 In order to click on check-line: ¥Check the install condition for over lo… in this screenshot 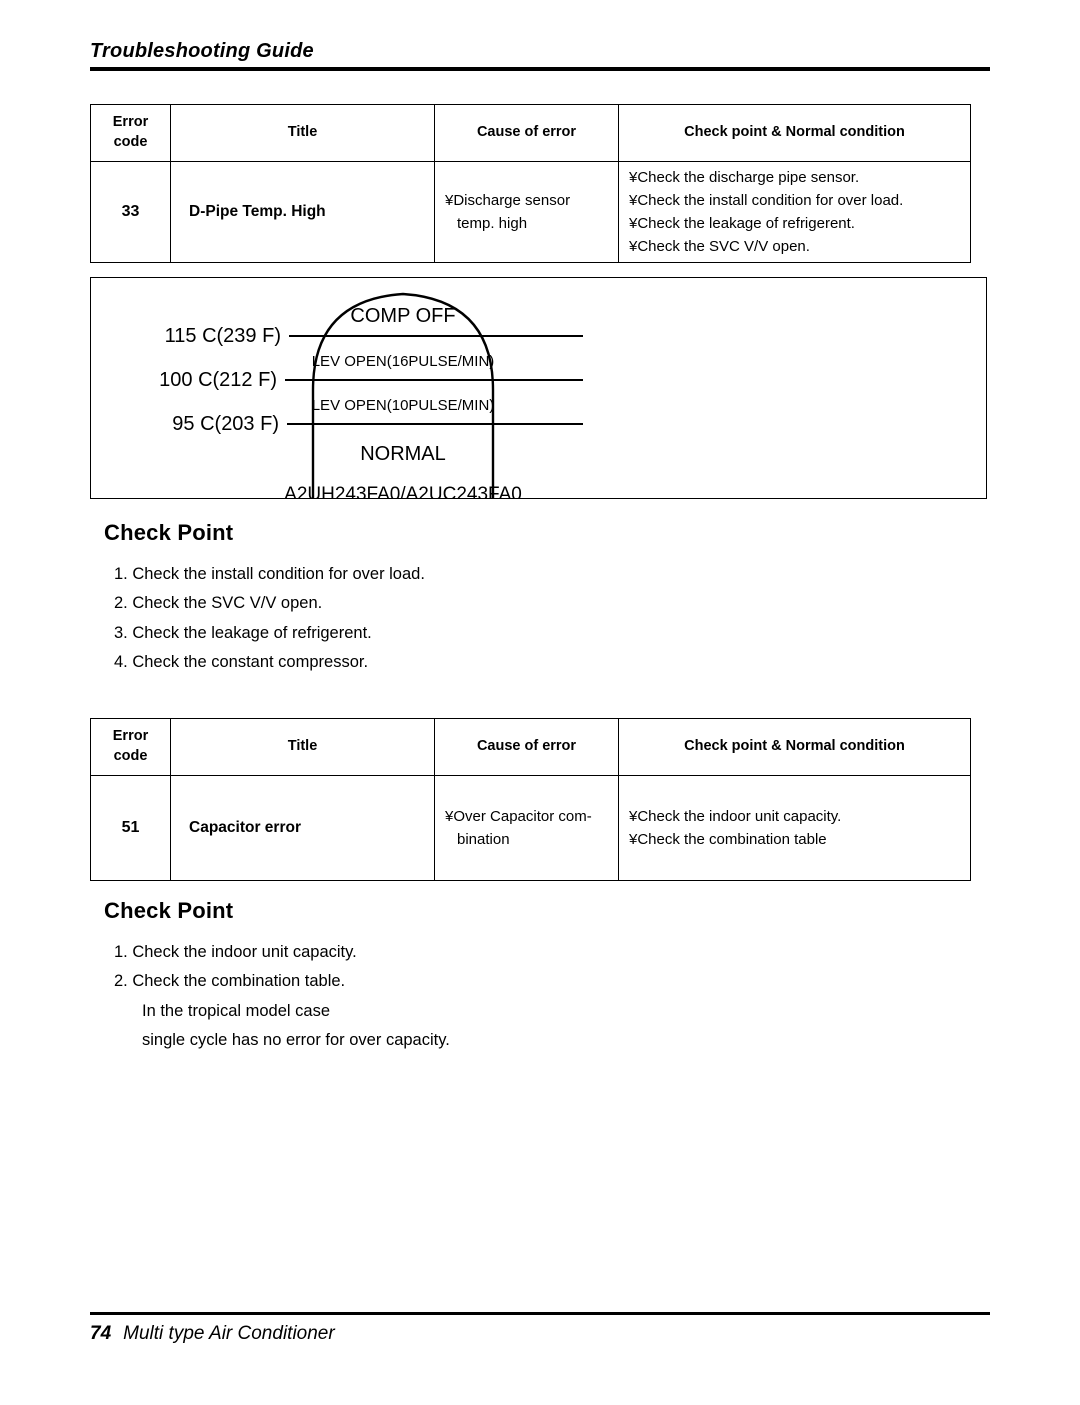, I will do `click(766, 200)`.